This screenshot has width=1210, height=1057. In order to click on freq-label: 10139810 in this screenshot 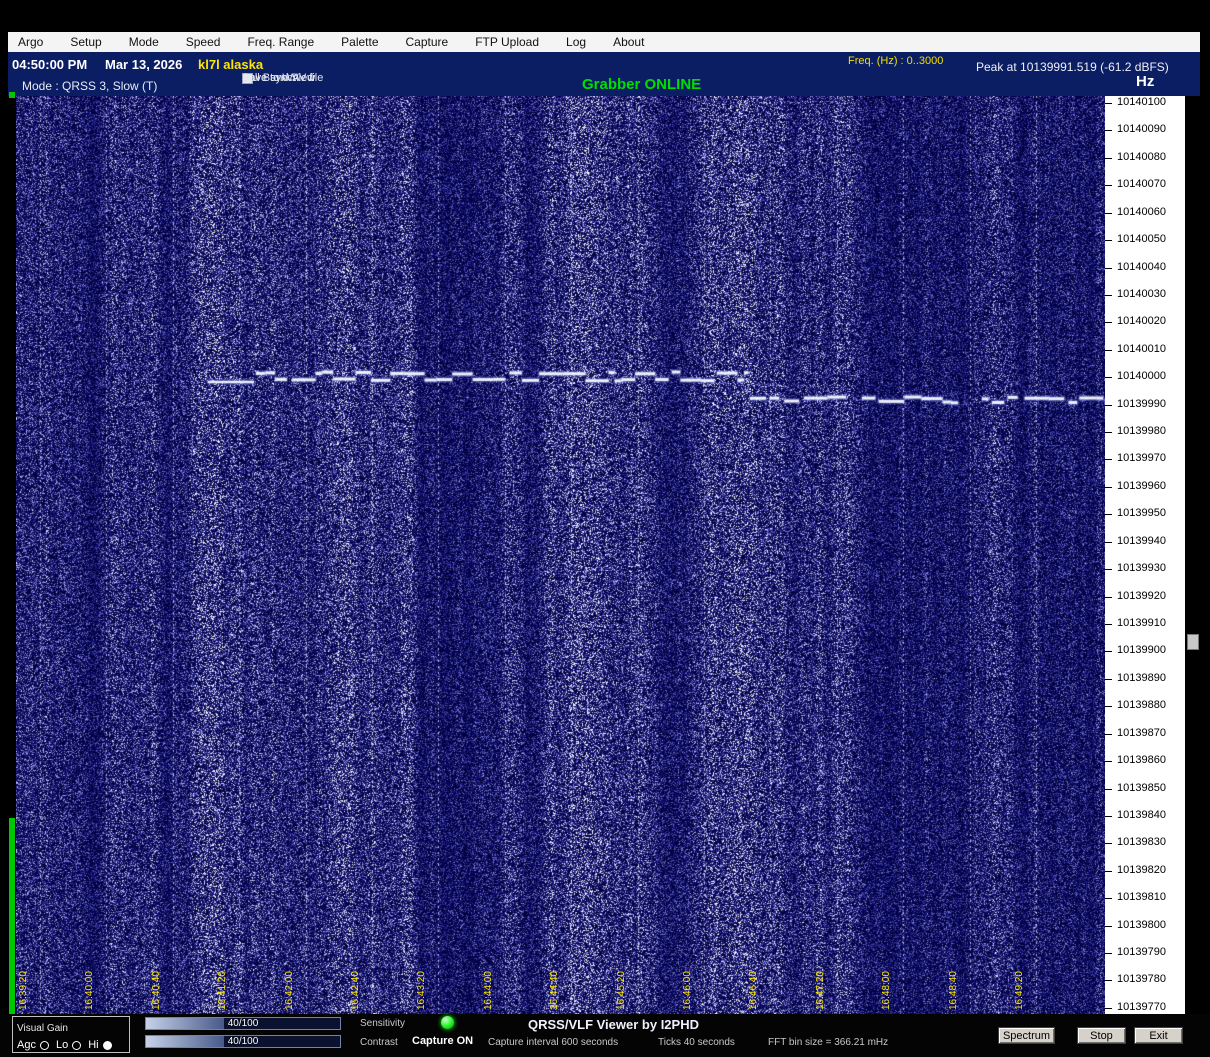, I will do `click(1141, 897)`.